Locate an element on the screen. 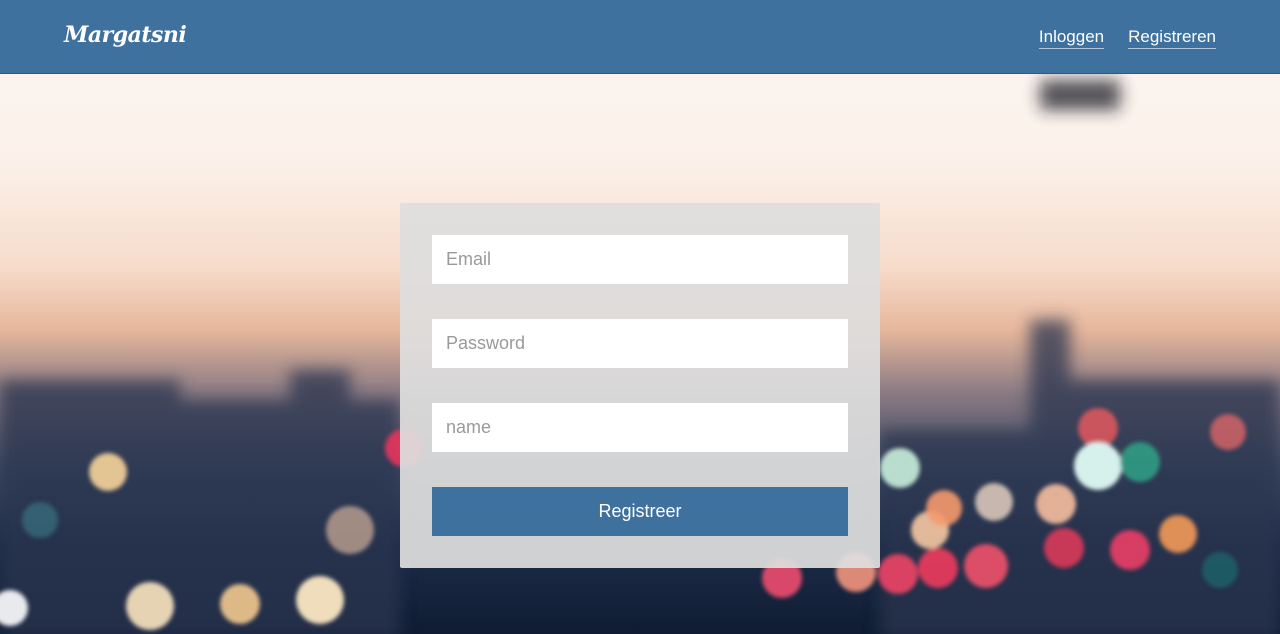 This screenshot has width=1280, height=634. email-input is located at coordinates (640, 259).